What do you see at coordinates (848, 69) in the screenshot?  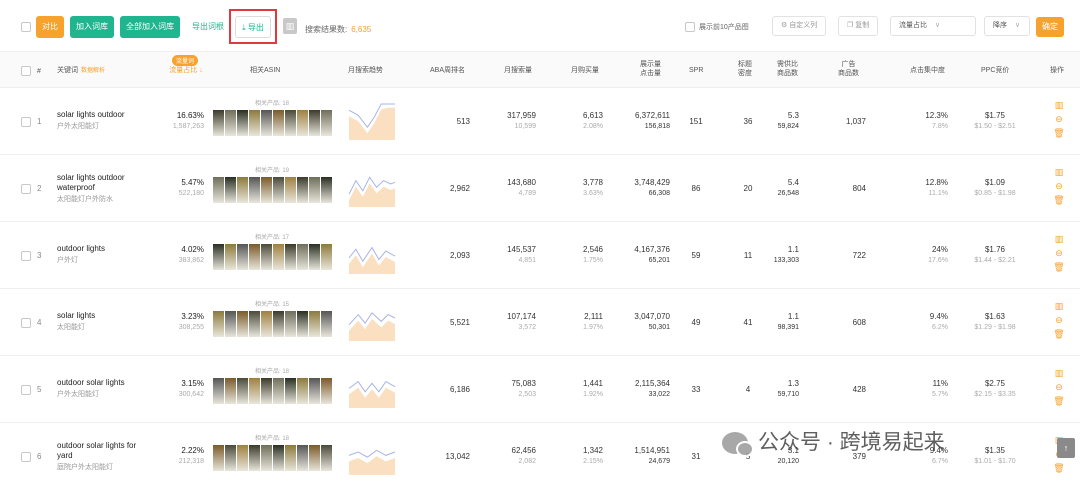 I see `header-ad-products: 广告 商品数` at bounding box center [848, 69].